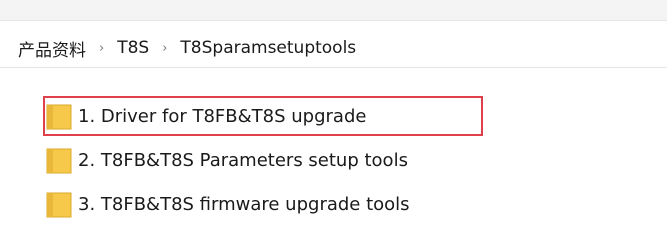 Image resolution: width=667 pixels, height=244 pixels. What do you see at coordinates (333, 10) in the screenshot?
I see `window-top-strip` at bounding box center [333, 10].